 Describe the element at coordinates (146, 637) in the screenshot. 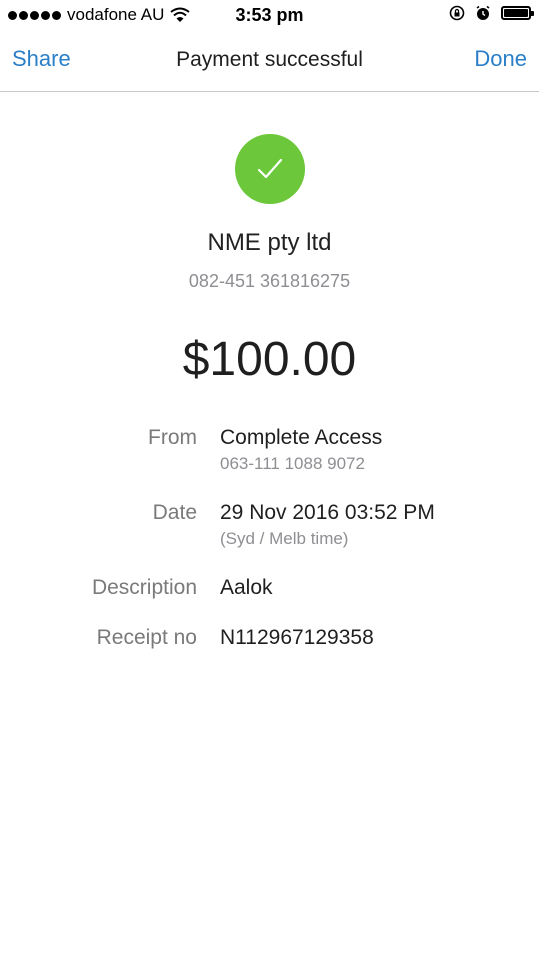

I see `receipt-label: Receipt no` at that location.